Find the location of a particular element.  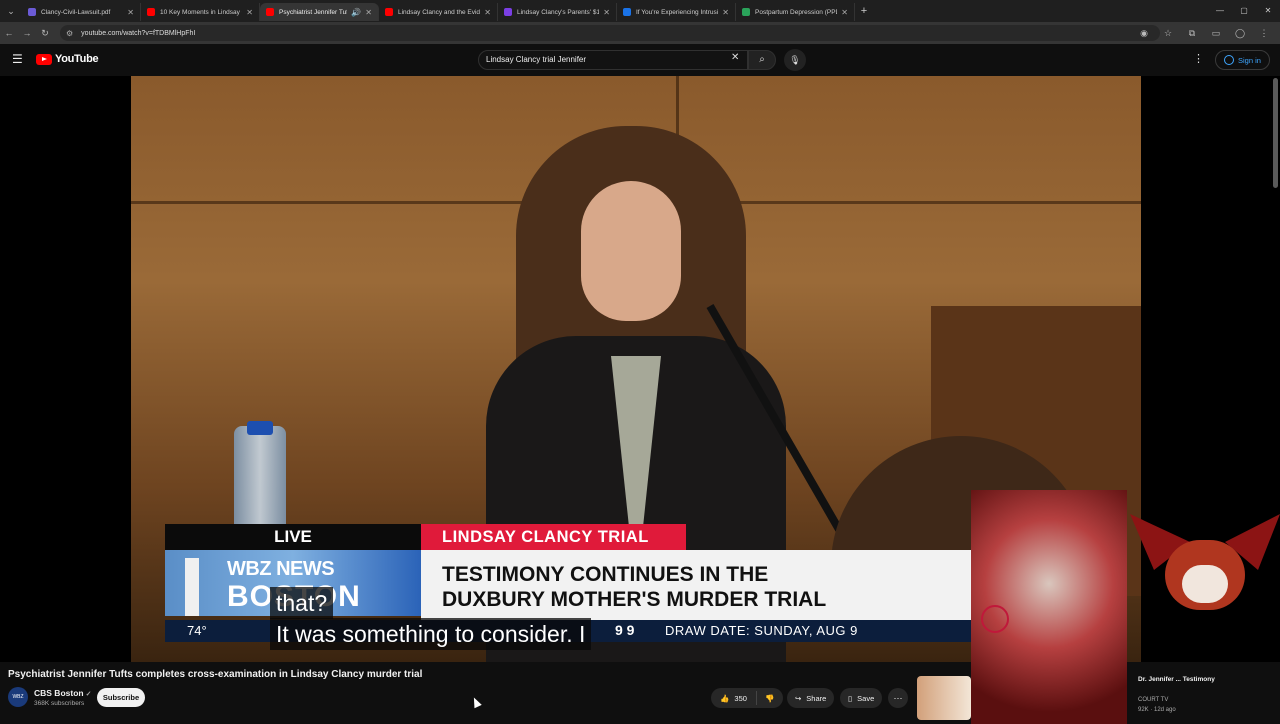

search-icon: ⌕ is located at coordinates (762, 60).